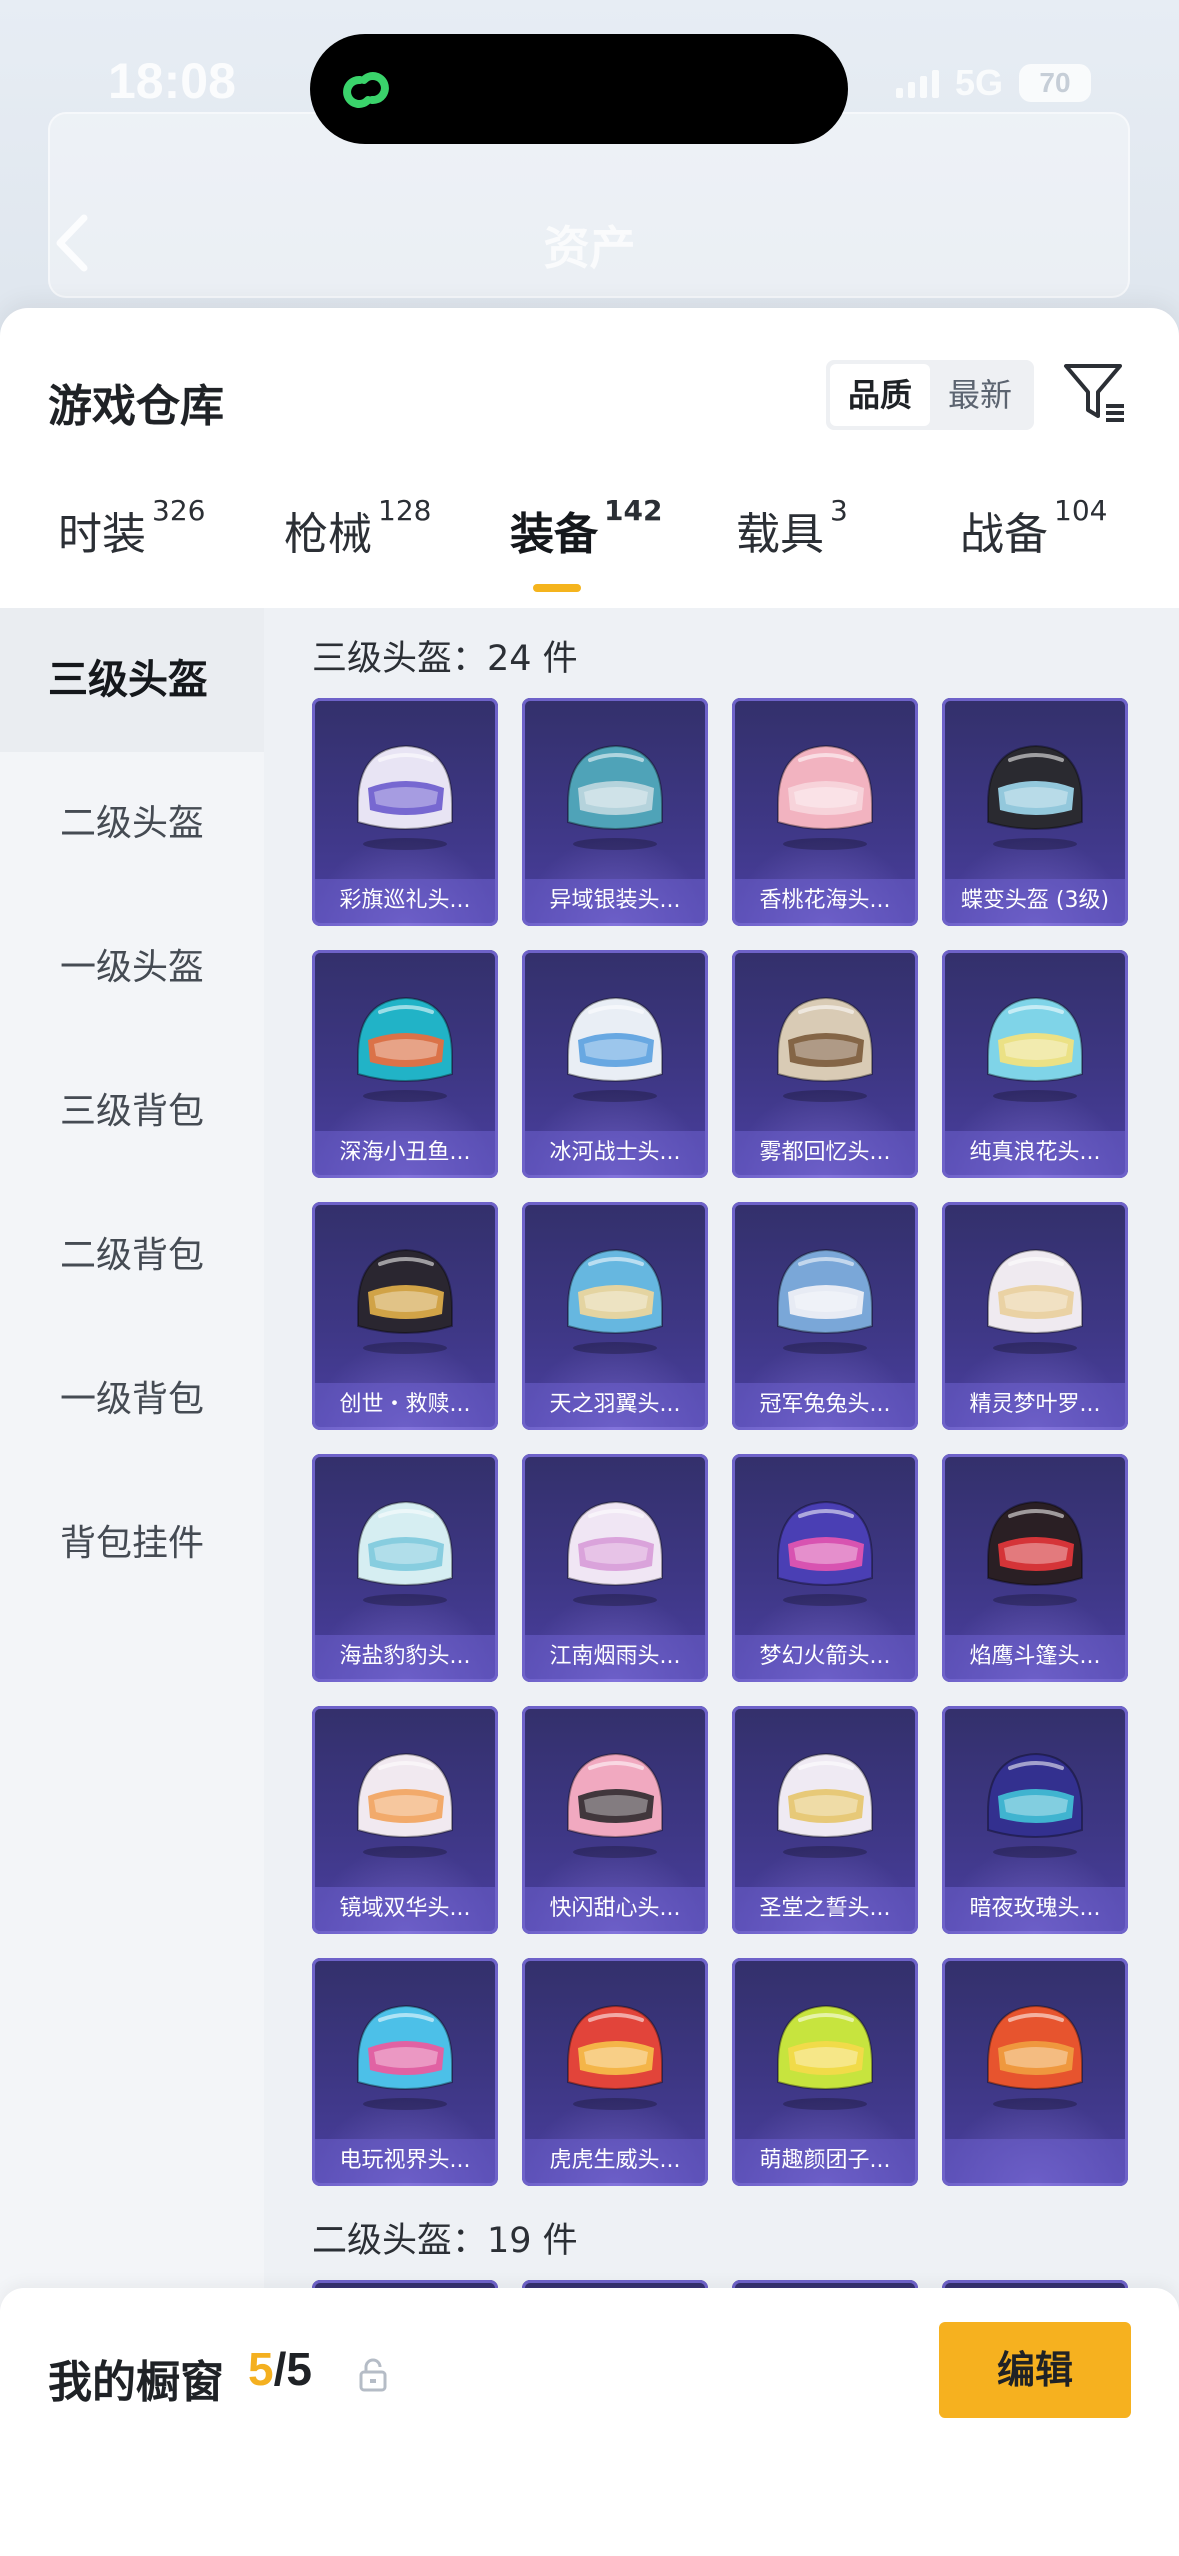 This screenshot has width=1179, height=2556. I want to click on status-indicators: 5G 70, so click(993, 83).